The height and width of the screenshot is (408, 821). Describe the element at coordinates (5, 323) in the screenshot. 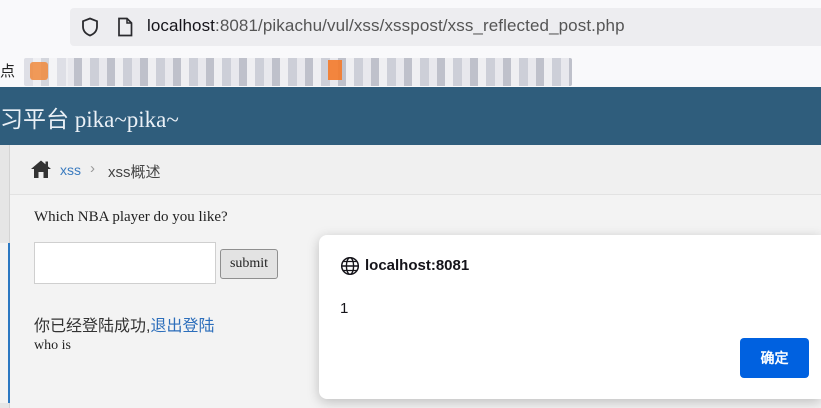

I see `sidebar-active-item` at that location.